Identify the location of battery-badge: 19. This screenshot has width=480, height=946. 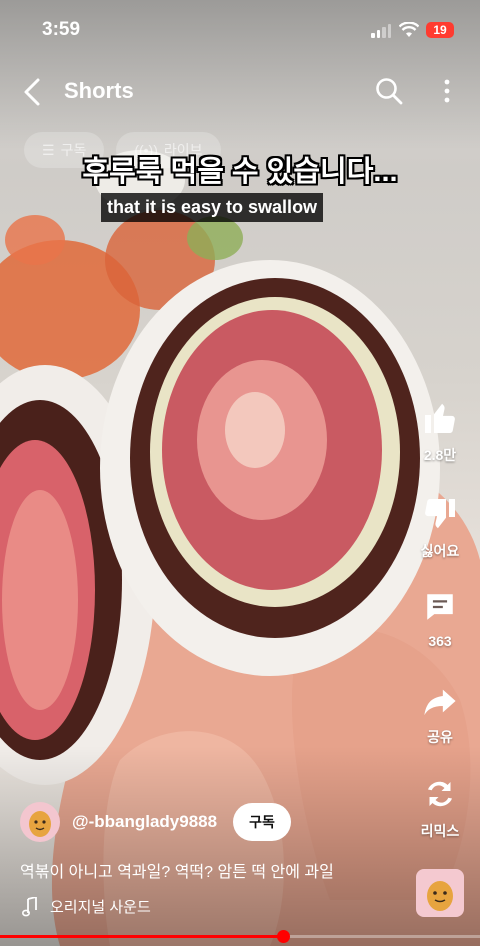
(440, 30).